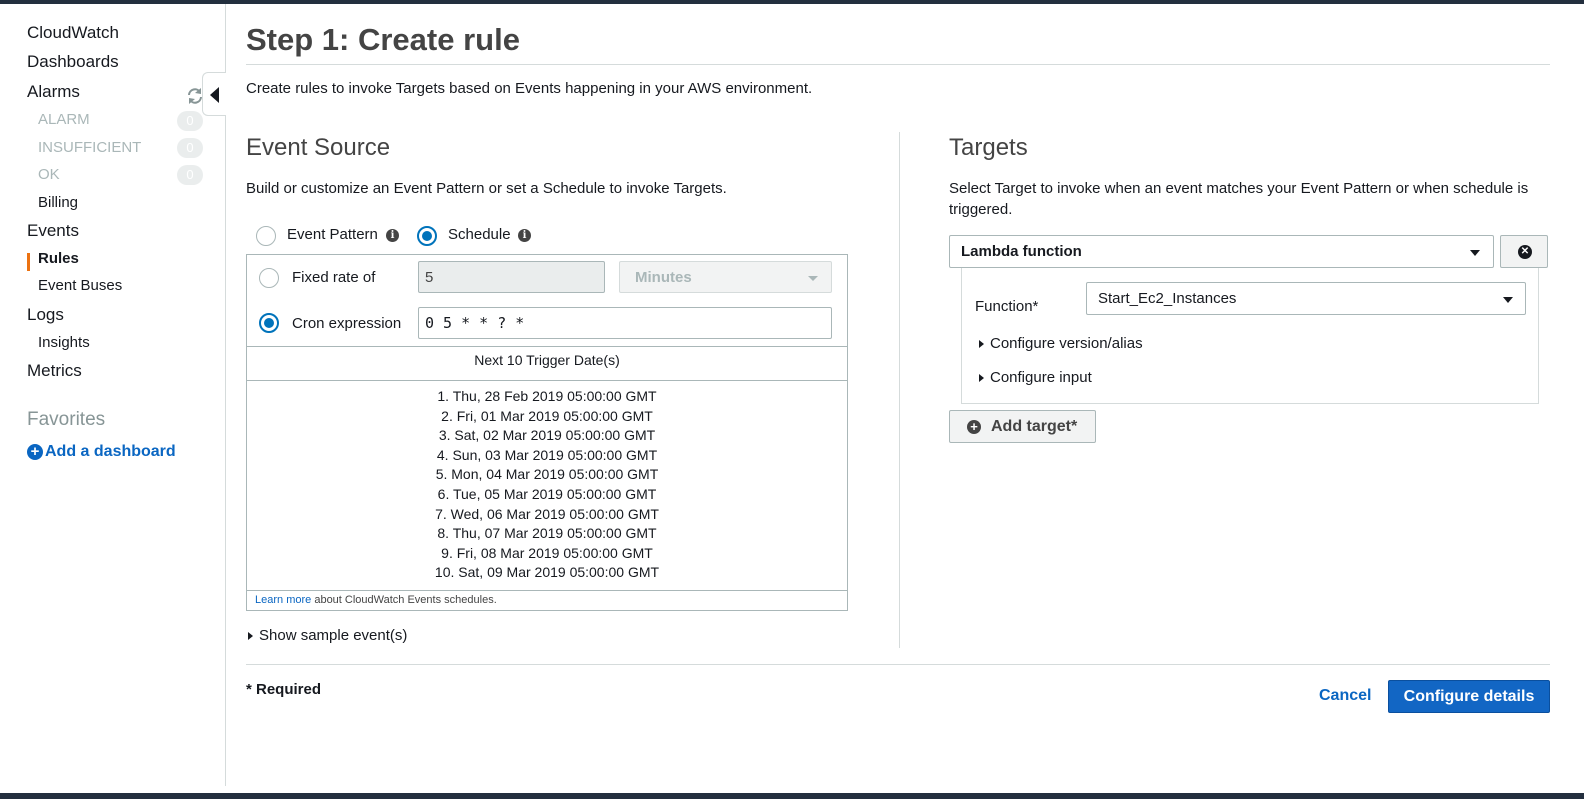  Describe the element at coordinates (1167, 298) in the screenshot. I see `function-value: Start_Ec2_Instances` at that location.